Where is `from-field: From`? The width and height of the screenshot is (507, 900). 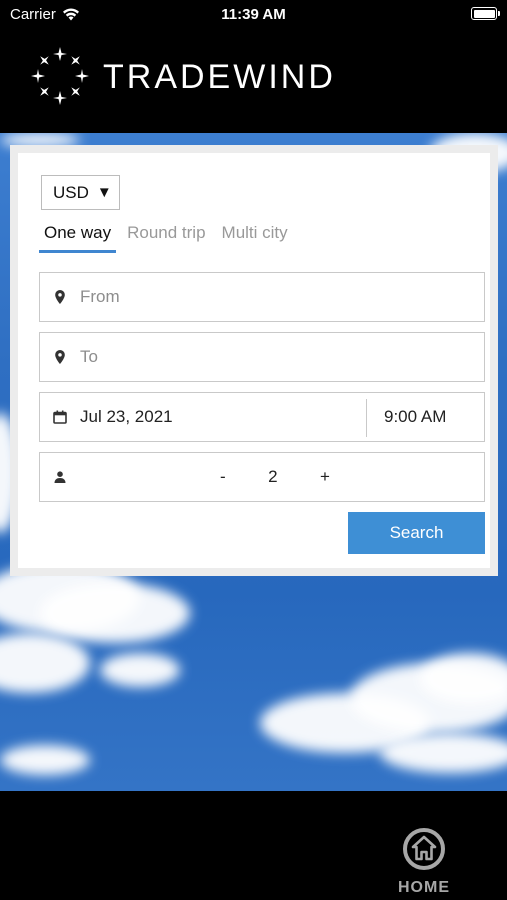
from-field: From is located at coordinates (262, 297).